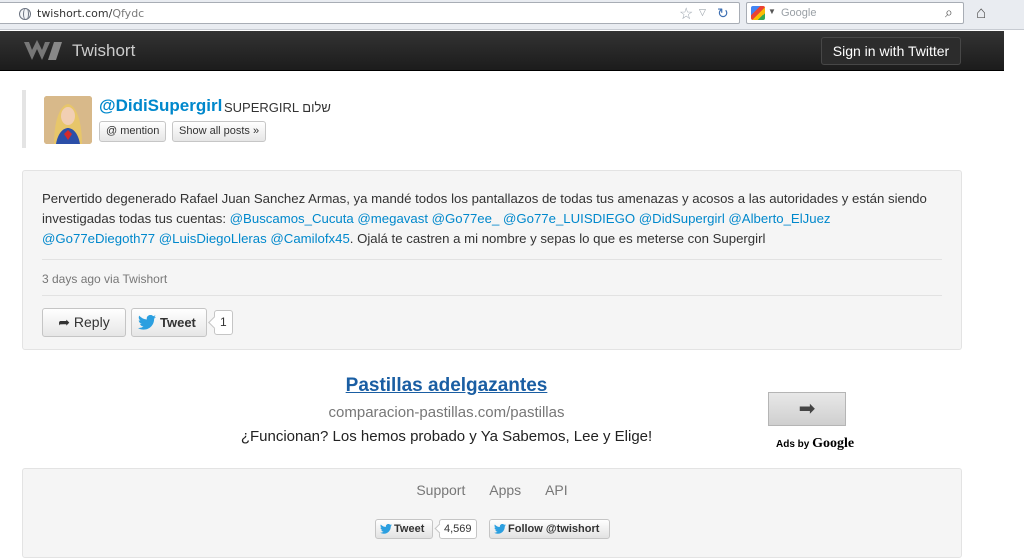  I want to click on url-path: Qfydc, so click(128, 13).